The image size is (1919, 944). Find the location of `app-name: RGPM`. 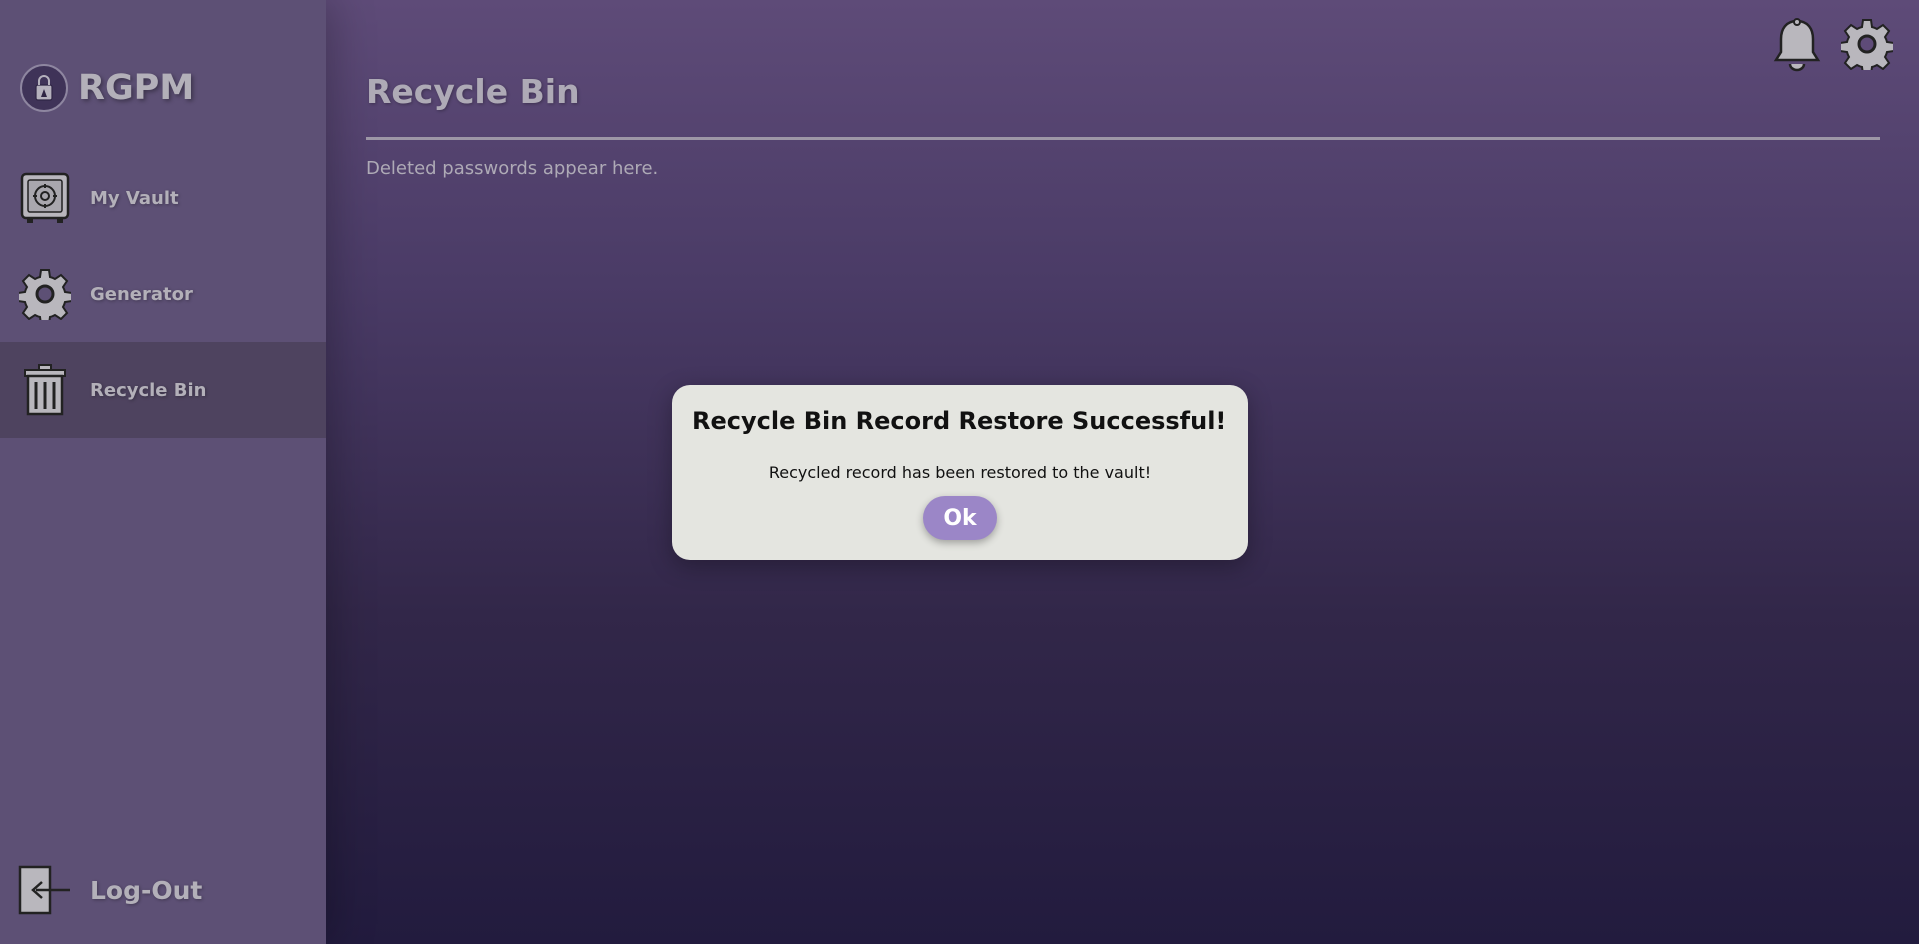

app-name: RGPM is located at coordinates (136, 88).